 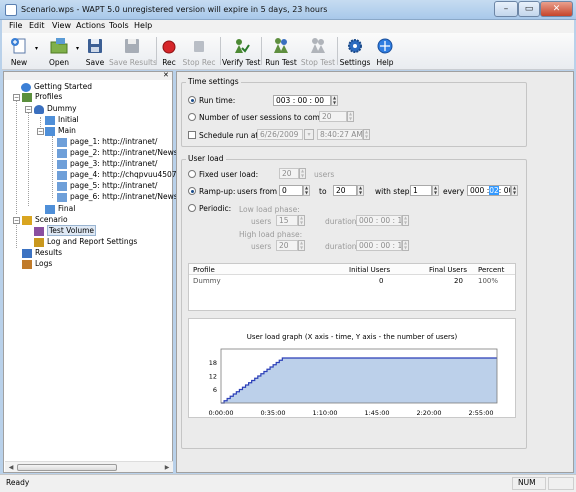 I want to click on tree-item-test-volume: Test Volume, so click(x=65, y=230).